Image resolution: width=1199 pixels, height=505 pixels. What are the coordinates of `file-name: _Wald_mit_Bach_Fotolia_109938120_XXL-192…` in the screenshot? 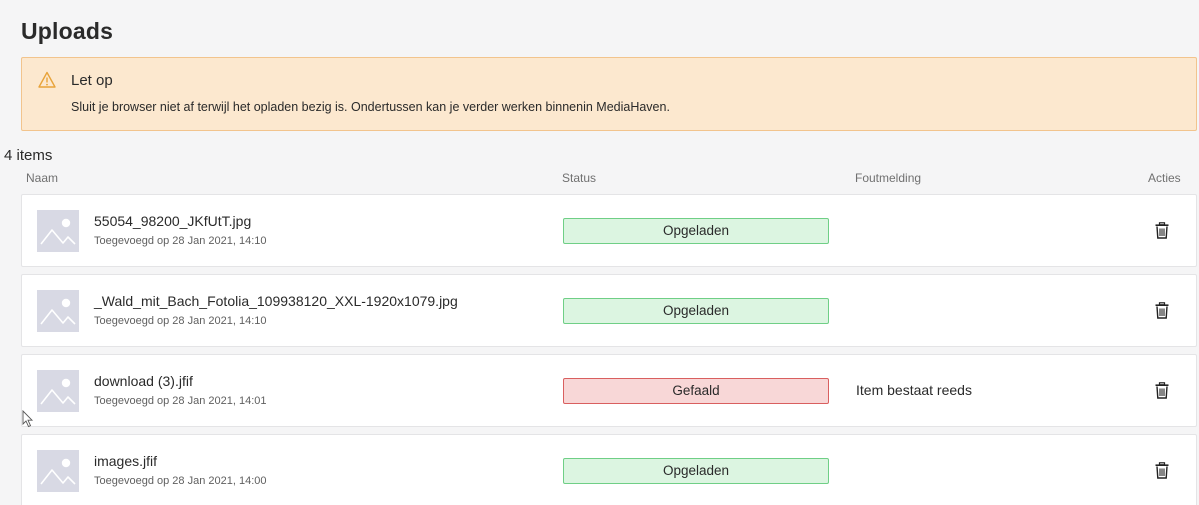 It's located at (276, 301).